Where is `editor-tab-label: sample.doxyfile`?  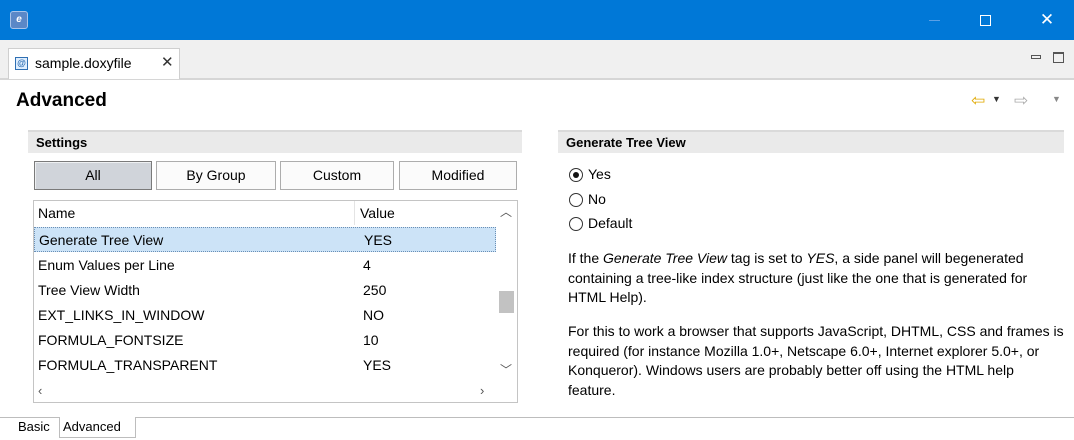 editor-tab-label: sample.doxyfile is located at coordinates (83, 63).